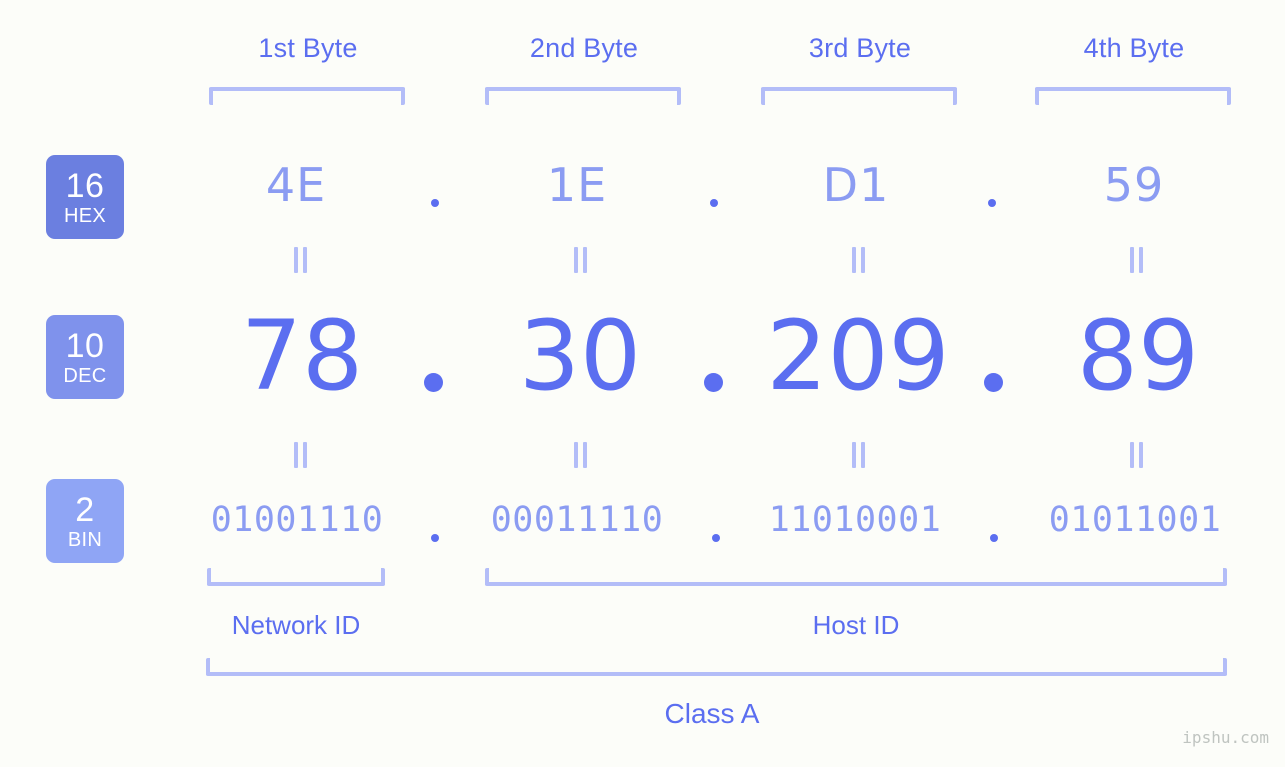  What do you see at coordinates (855, 520) in the screenshot?
I see `bin-byte-3: 11010001` at bounding box center [855, 520].